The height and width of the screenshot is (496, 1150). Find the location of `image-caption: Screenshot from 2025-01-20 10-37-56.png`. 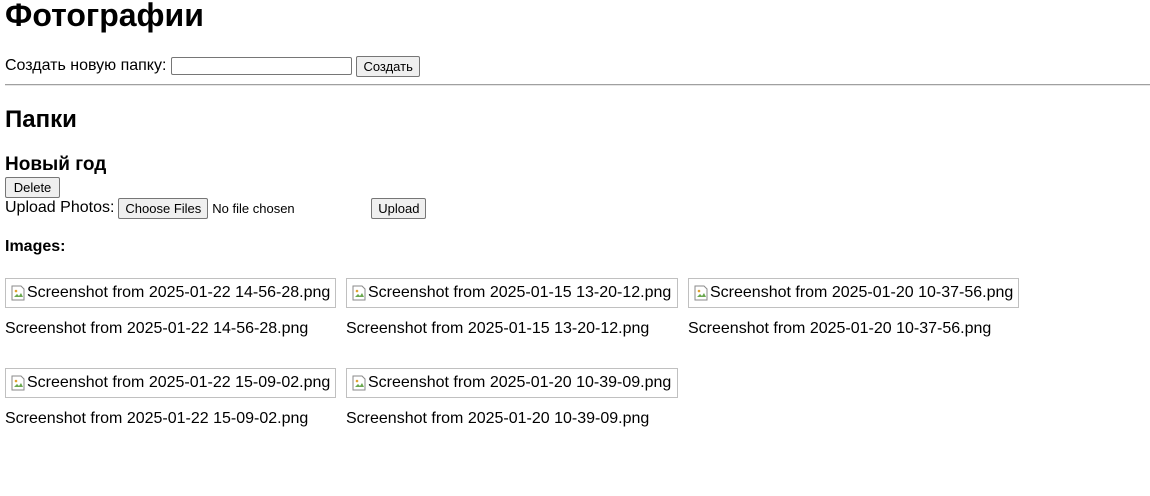

image-caption: Screenshot from 2025-01-20 10-37-56.png is located at coordinates (840, 328).